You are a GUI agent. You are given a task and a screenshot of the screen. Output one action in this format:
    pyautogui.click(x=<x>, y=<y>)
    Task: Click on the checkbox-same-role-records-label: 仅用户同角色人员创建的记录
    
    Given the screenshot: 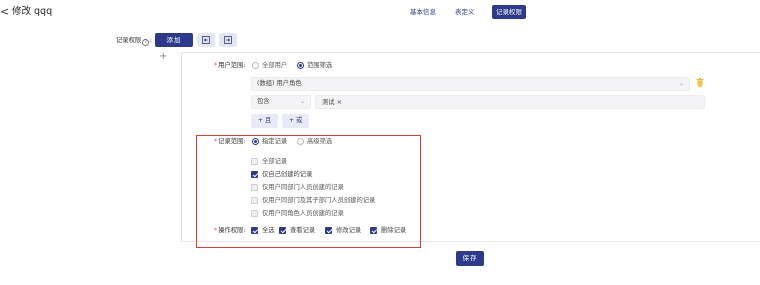 What is the action you would take?
    pyautogui.click(x=303, y=213)
    